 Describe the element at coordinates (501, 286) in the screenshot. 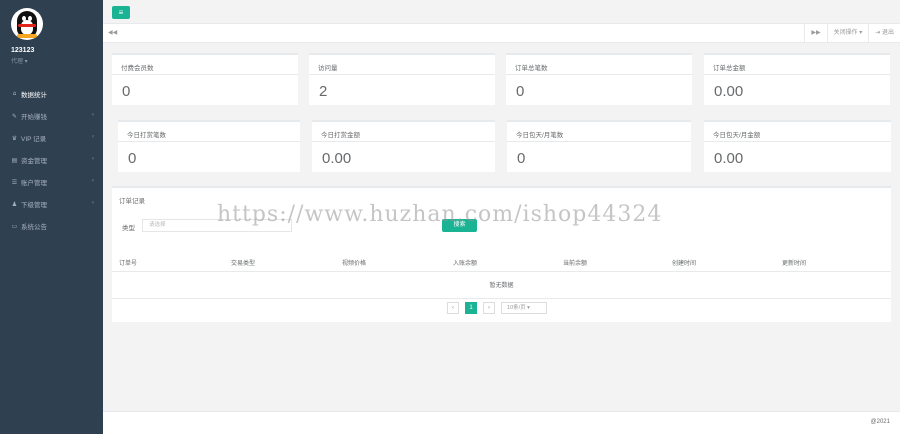

I see `empty-state: 暂无数据` at that location.